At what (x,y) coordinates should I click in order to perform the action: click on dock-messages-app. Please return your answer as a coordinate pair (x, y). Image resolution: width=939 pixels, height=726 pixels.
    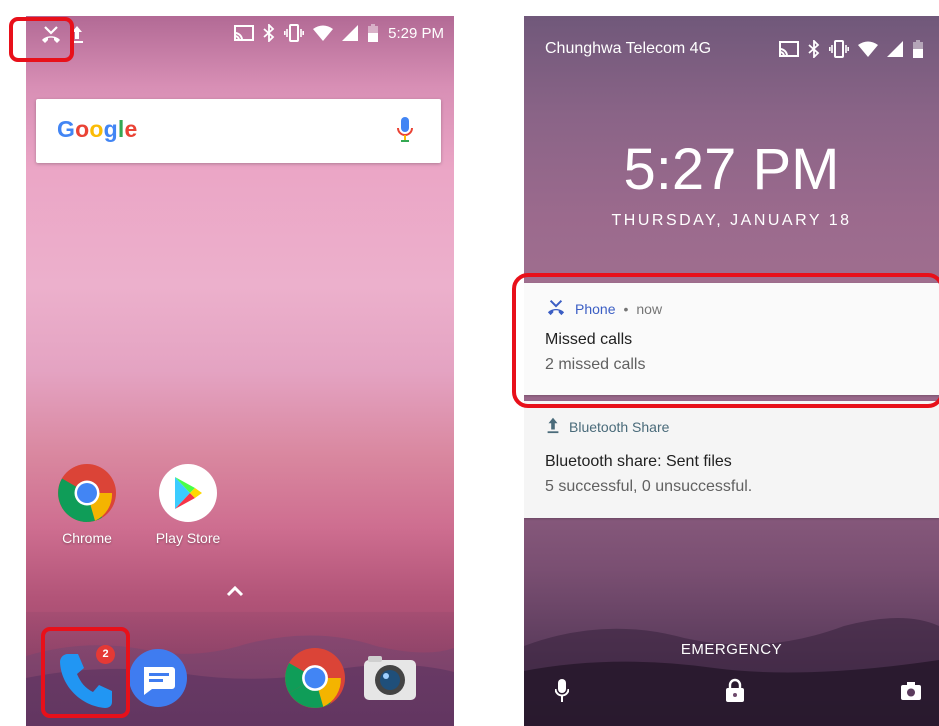
    Looking at the image, I should click on (158, 680).